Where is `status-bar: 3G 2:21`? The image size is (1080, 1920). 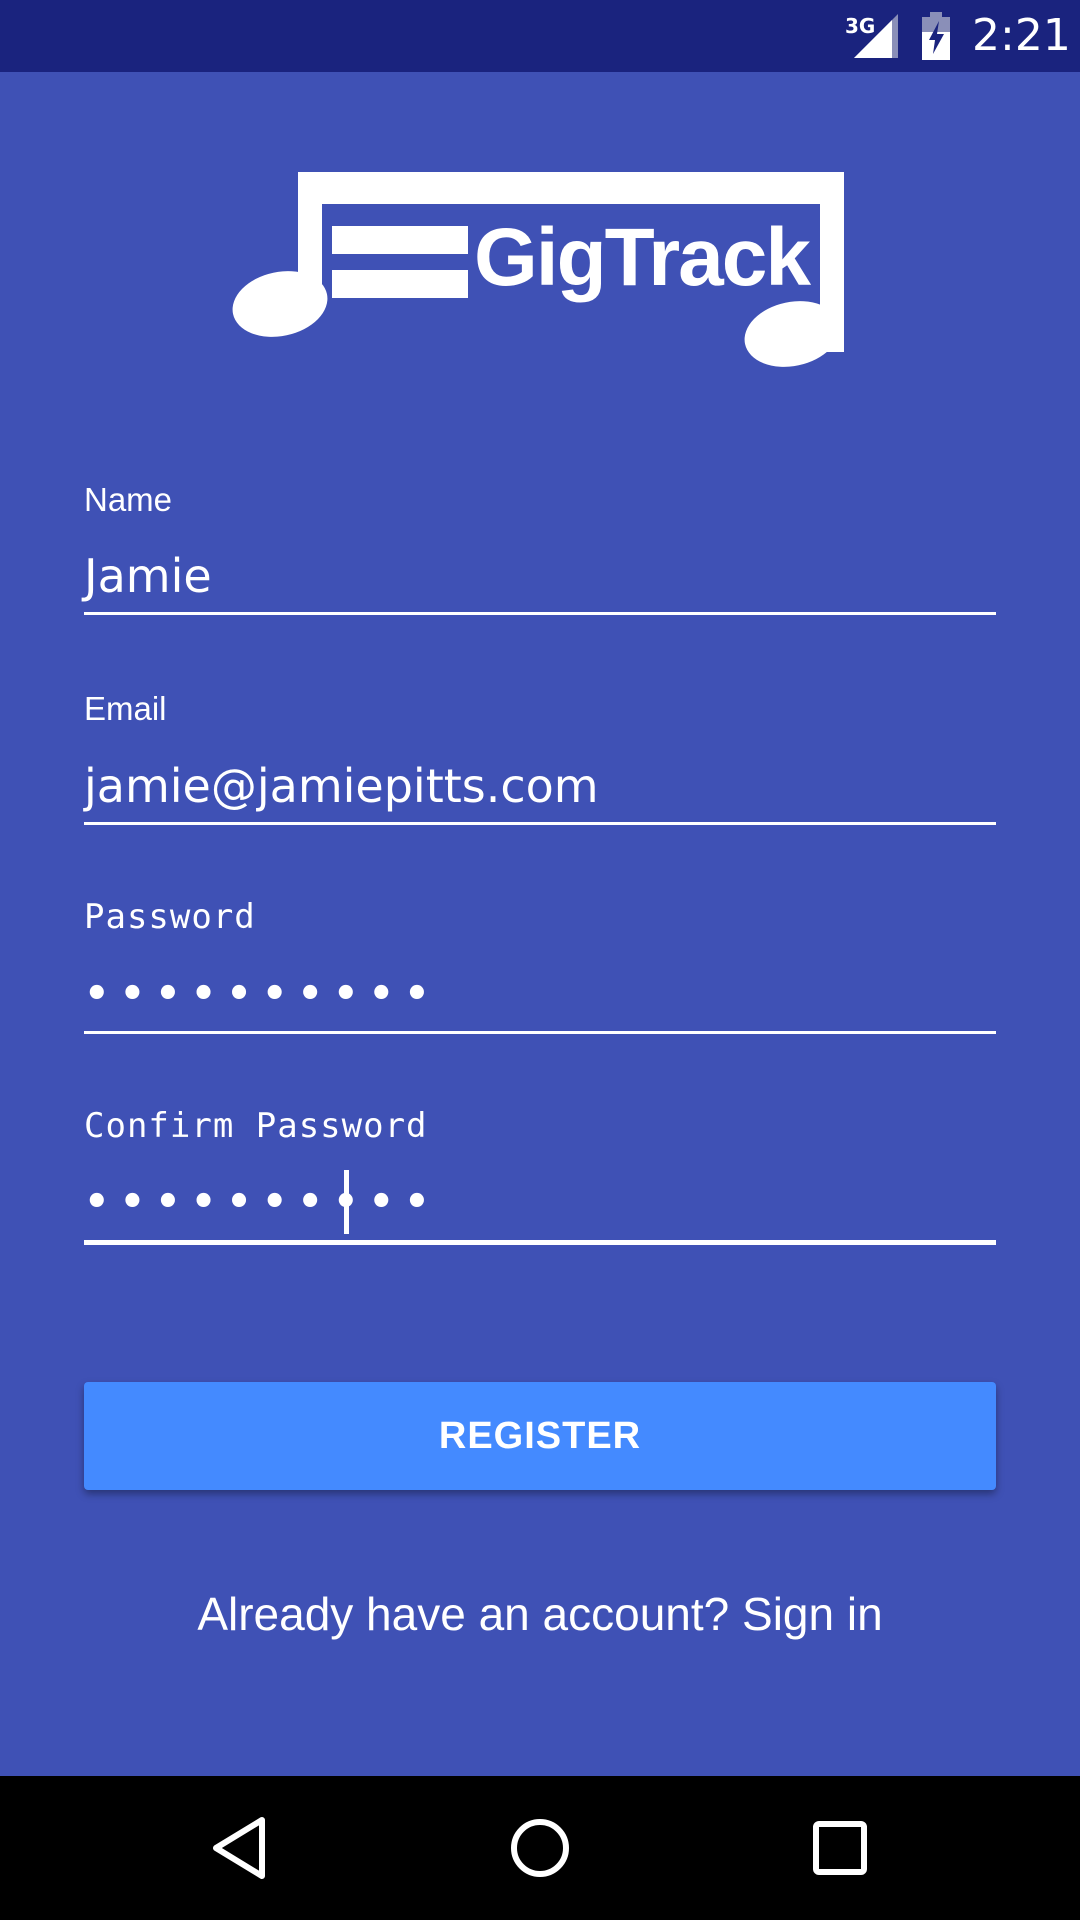 status-bar: 3G 2:21 is located at coordinates (540, 36).